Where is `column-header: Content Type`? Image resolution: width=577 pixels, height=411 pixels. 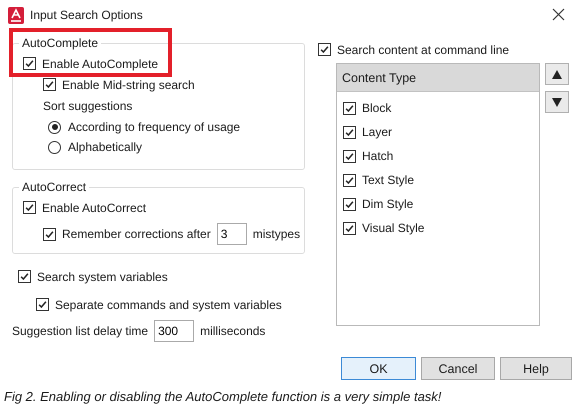
column-header: Content Type is located at coordinates (438, 78).